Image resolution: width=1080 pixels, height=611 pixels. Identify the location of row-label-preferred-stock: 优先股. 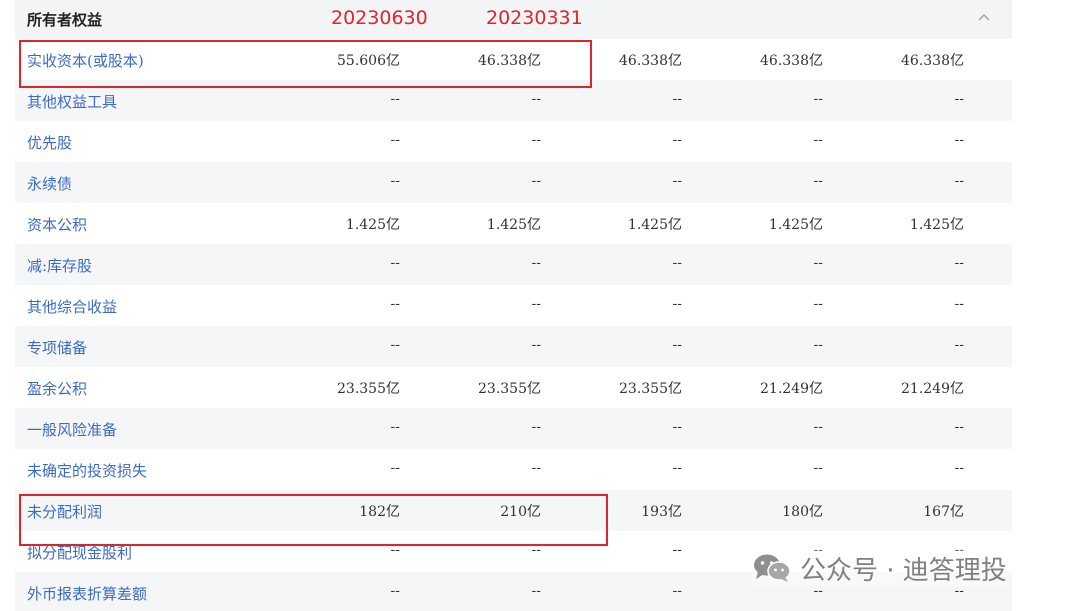
(49, 142).